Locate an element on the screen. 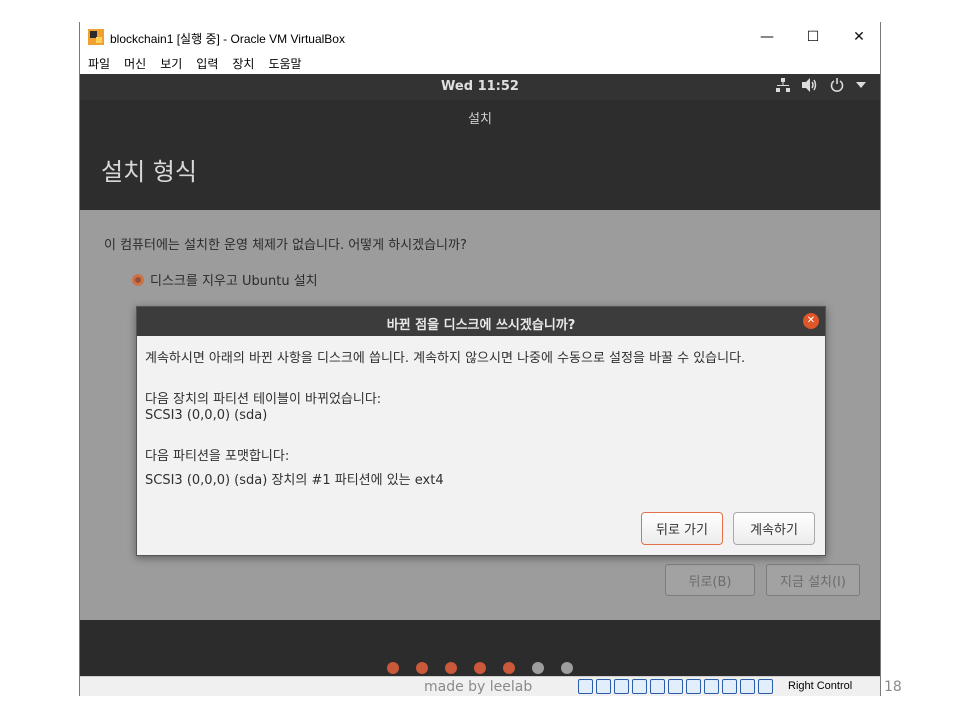 The image size is (960, 720). menu-input: 입력 is located at coordinates (207, 63).